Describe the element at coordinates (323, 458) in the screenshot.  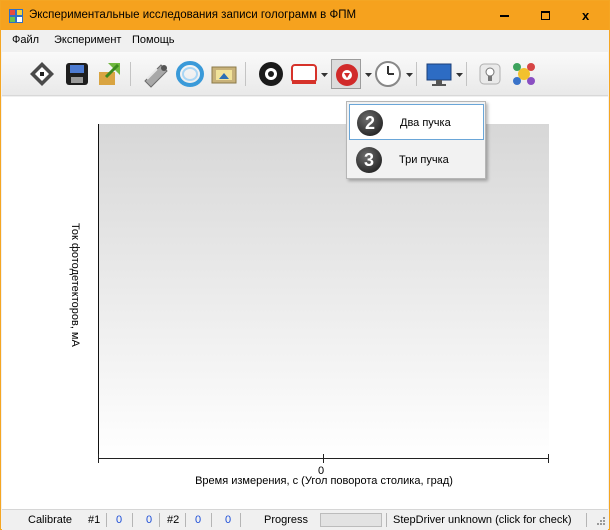
I see `x-axis-tick-zero` at that location.